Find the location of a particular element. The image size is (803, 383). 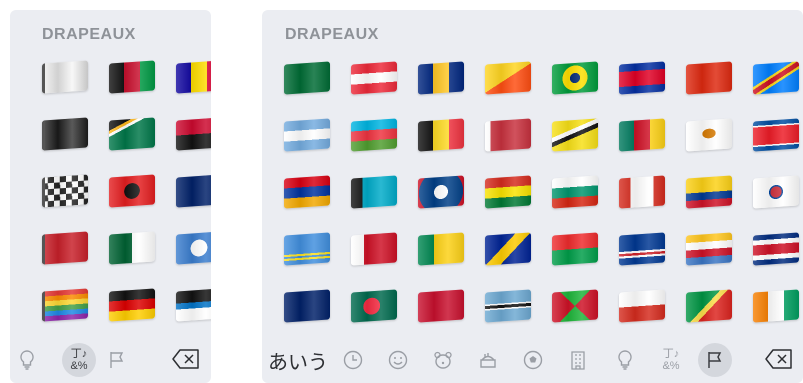

flag-triangular-flag is located at coordinates (65, 248).